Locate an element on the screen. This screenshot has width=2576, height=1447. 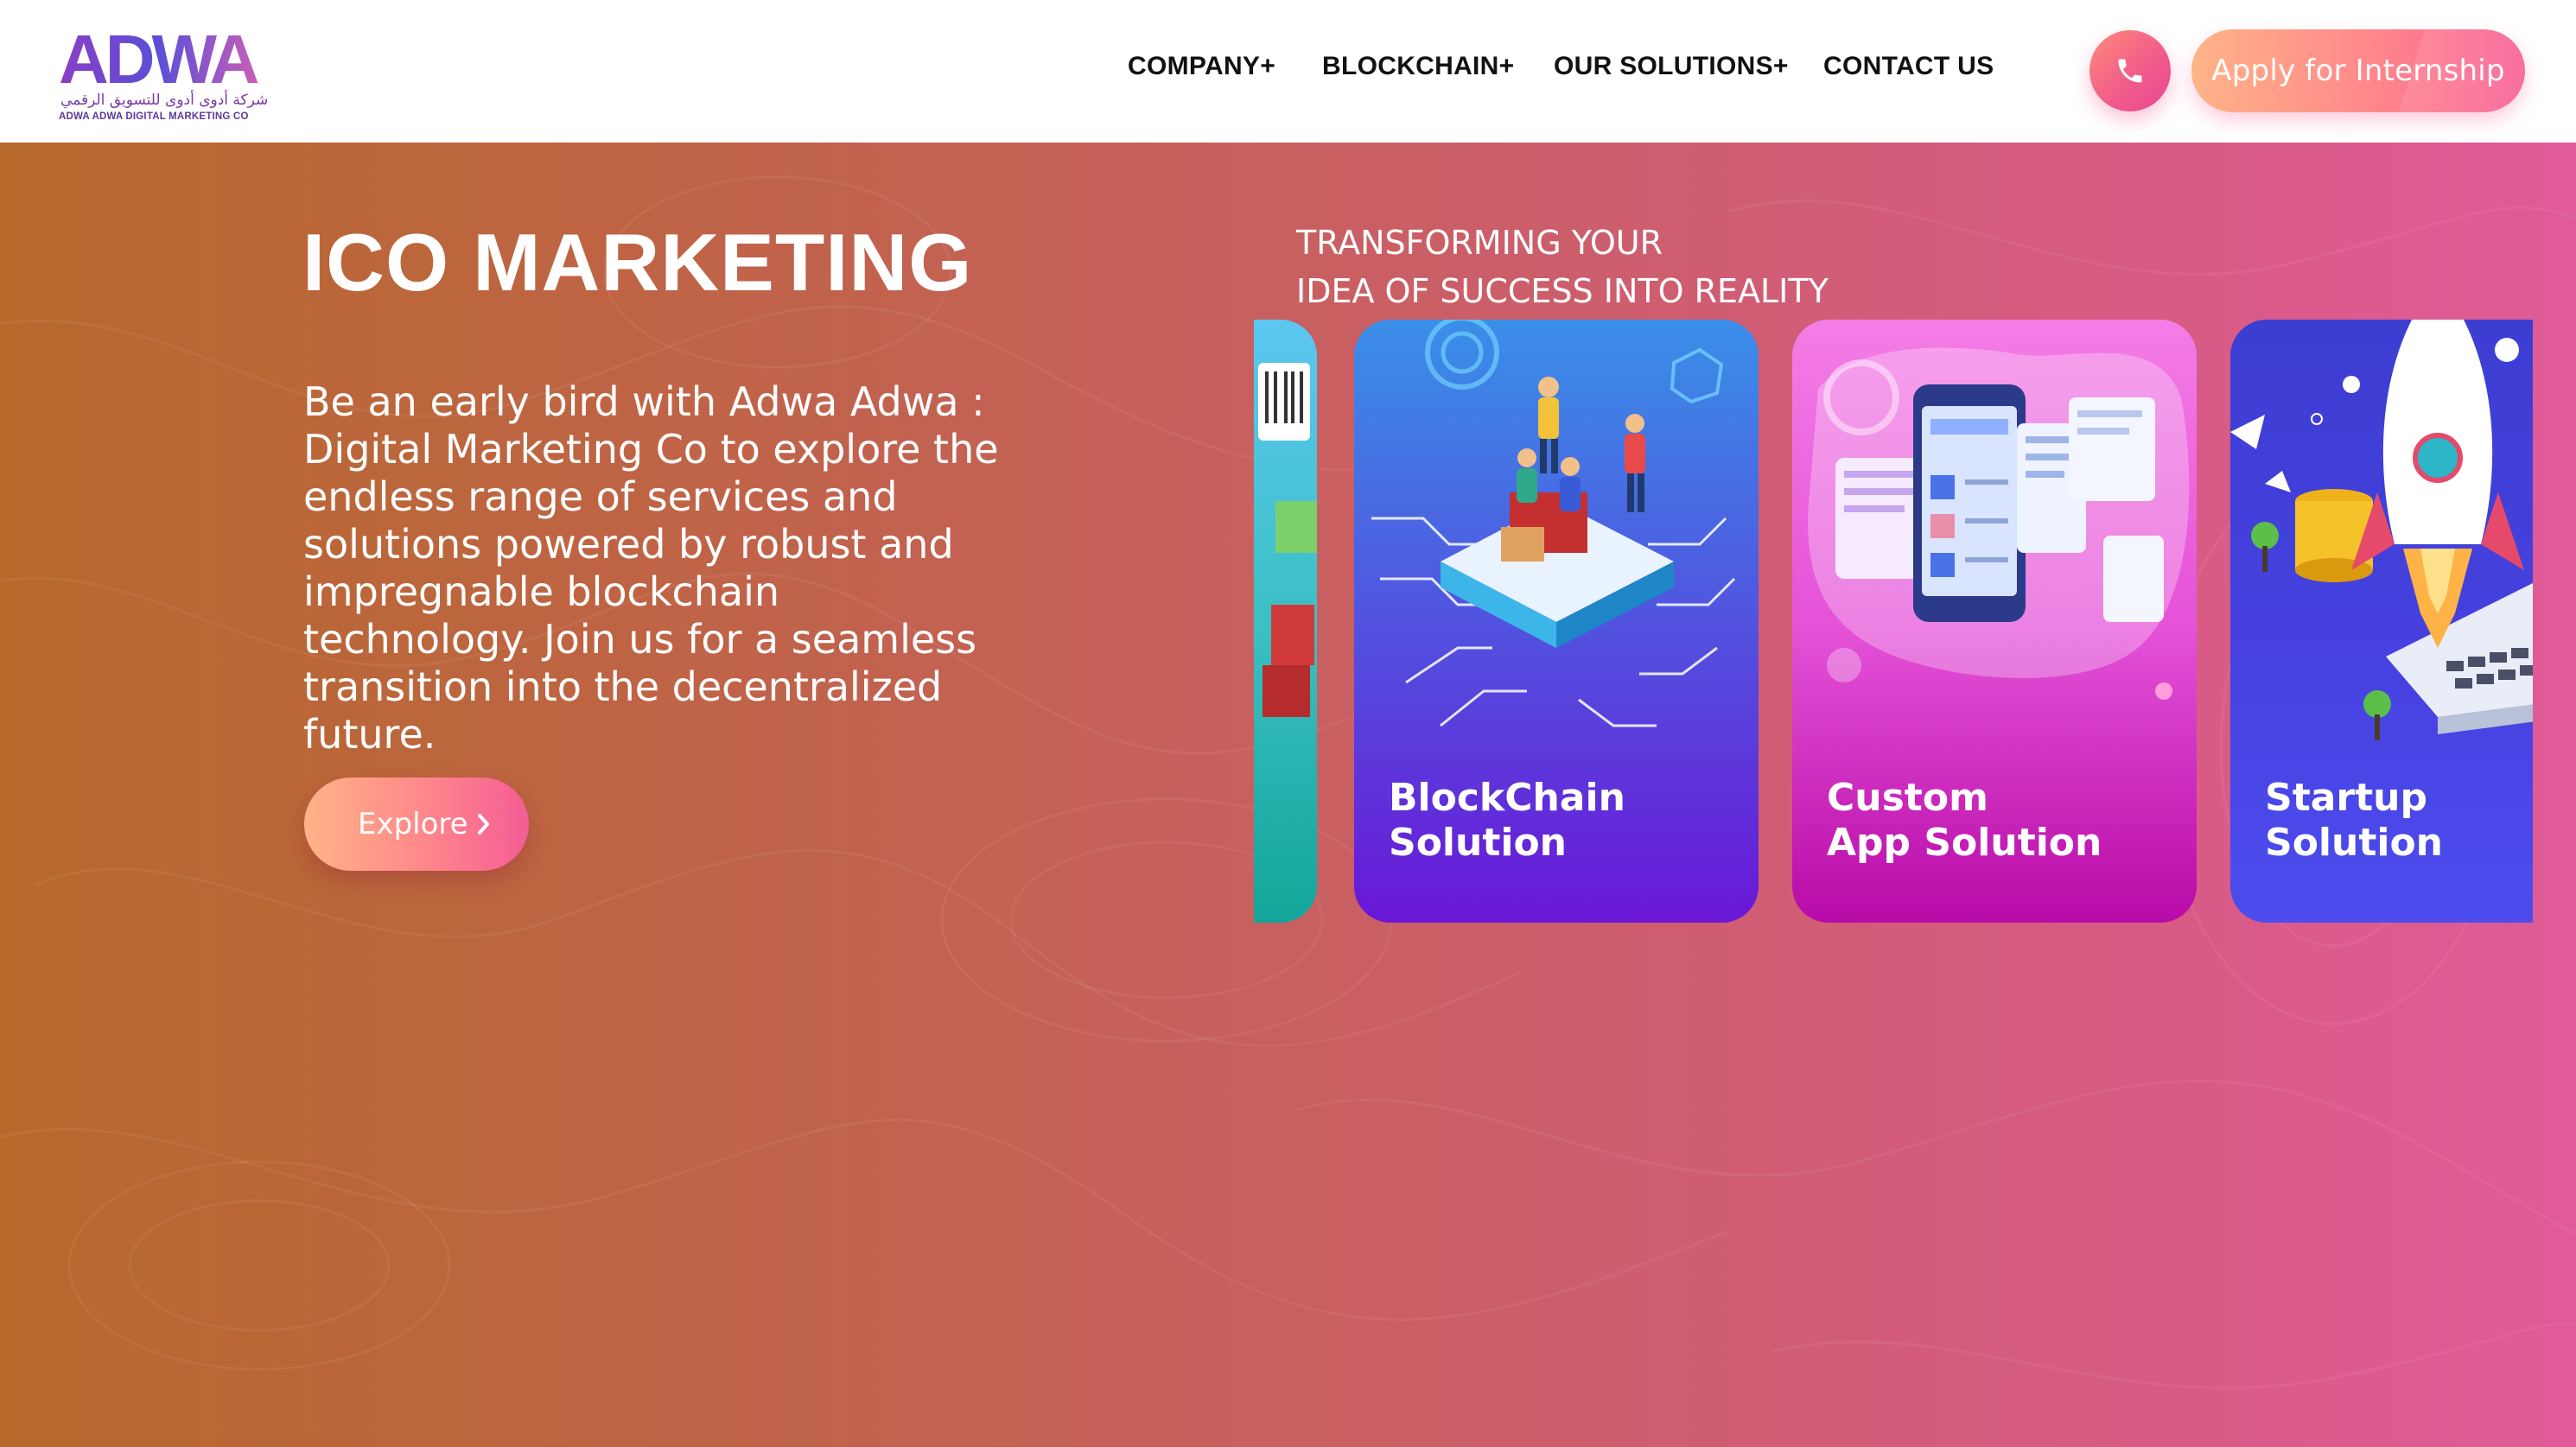
tagline-line-2: IDEA OF SUCCESS INTO REALITY is located at coordinates (1563, 291).